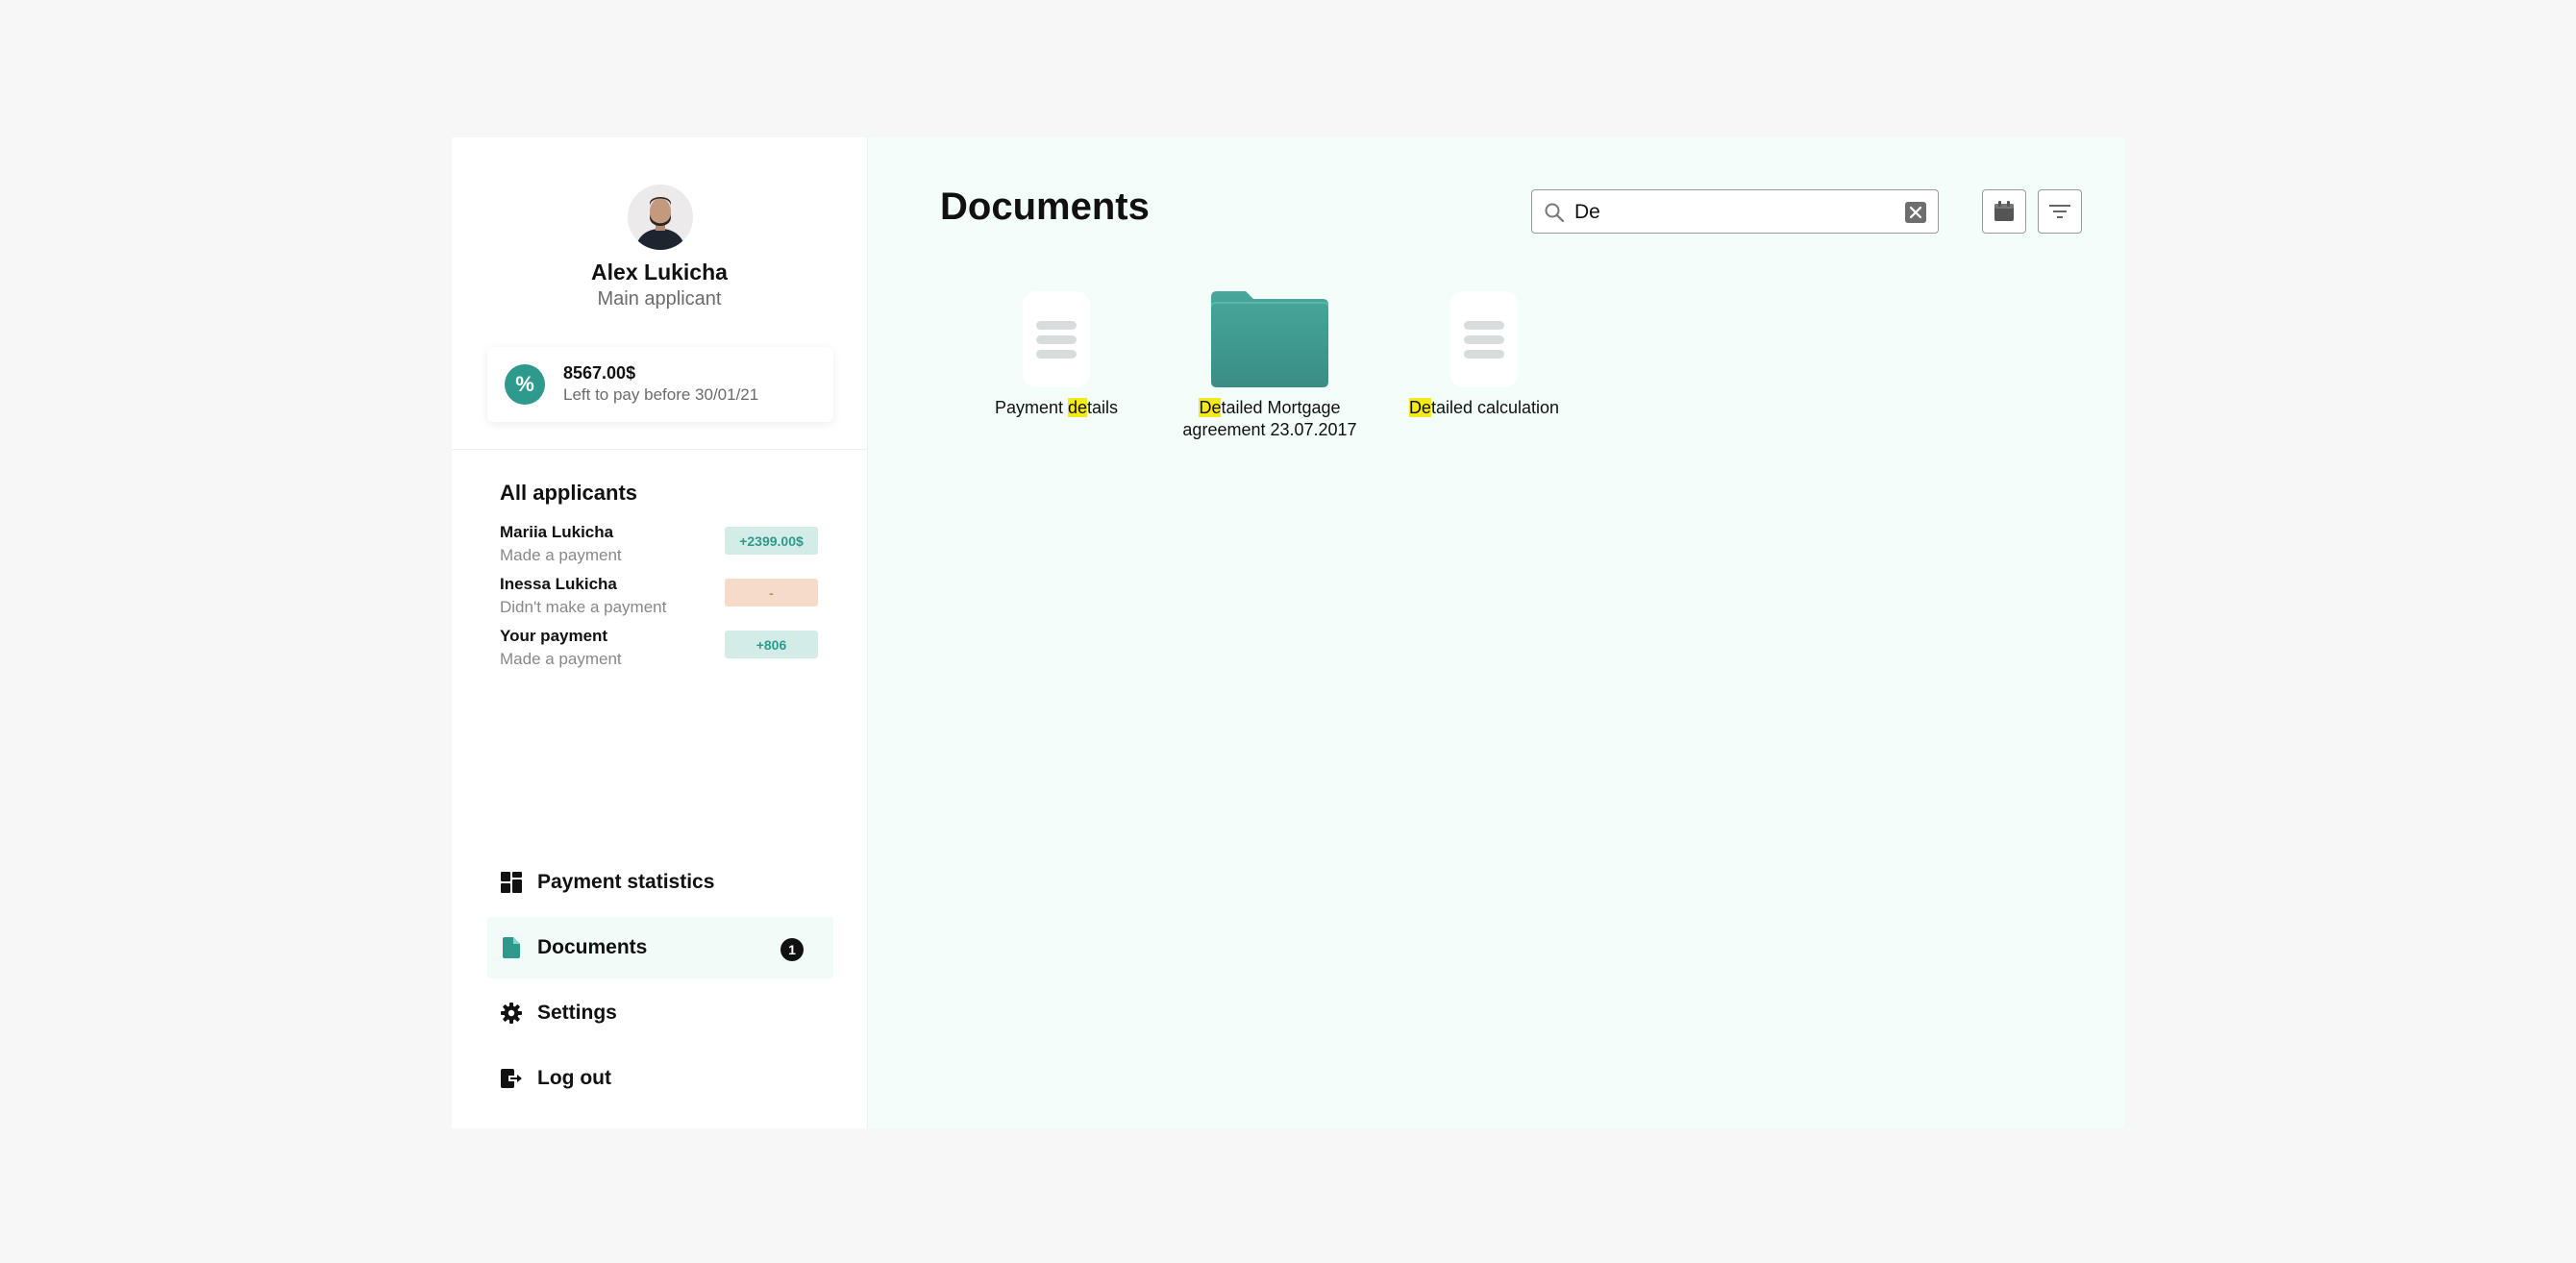  What do you see at coordinates (660, 1013) in the screenshot?
I see `nav-item-settings: Settings` at bounding box center [660, 1013].